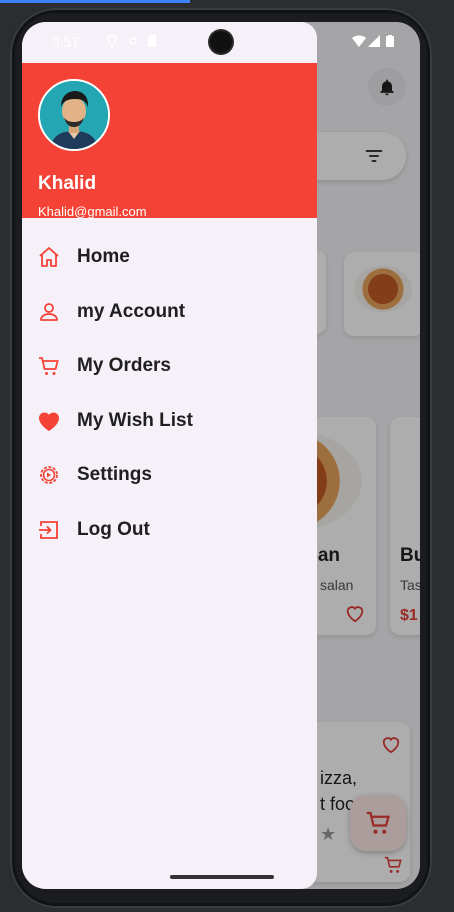 This screenshot has height=912, width=454. I want to click on cart-icon, so click(49, 366).